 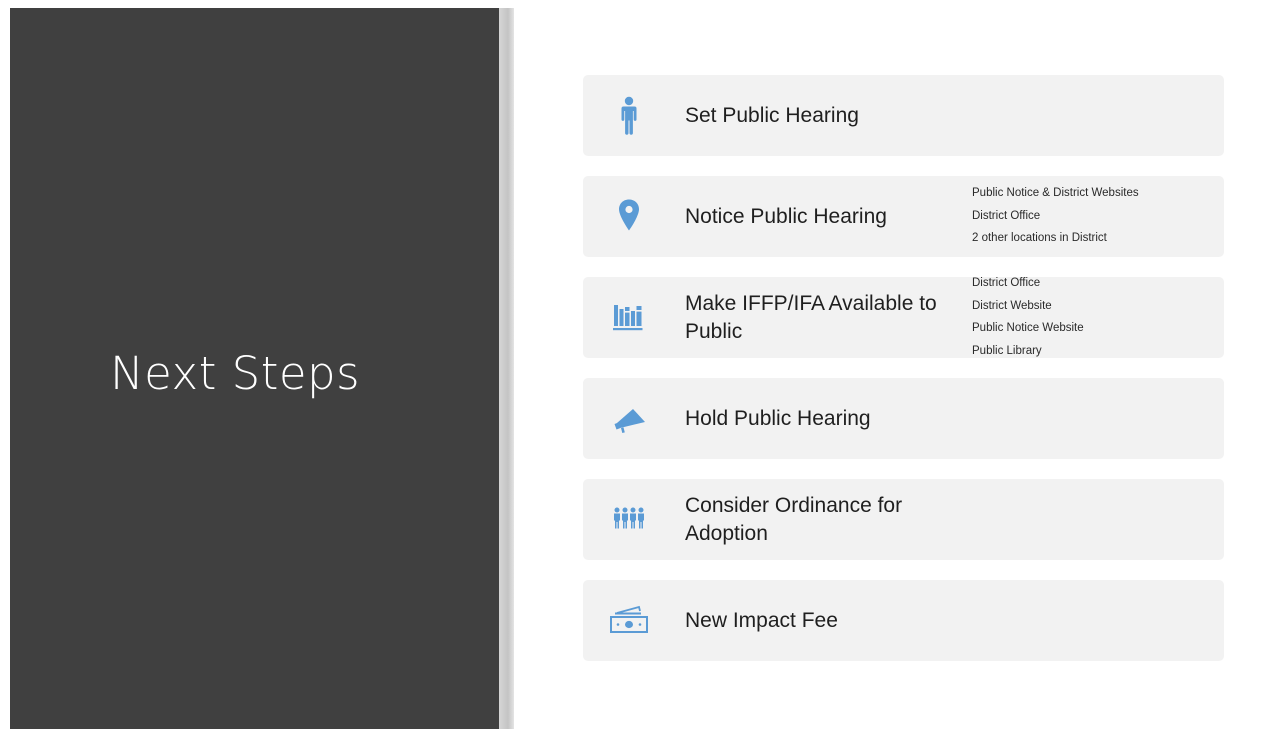 I want to click on person-icon, so click(x=629, y=115).